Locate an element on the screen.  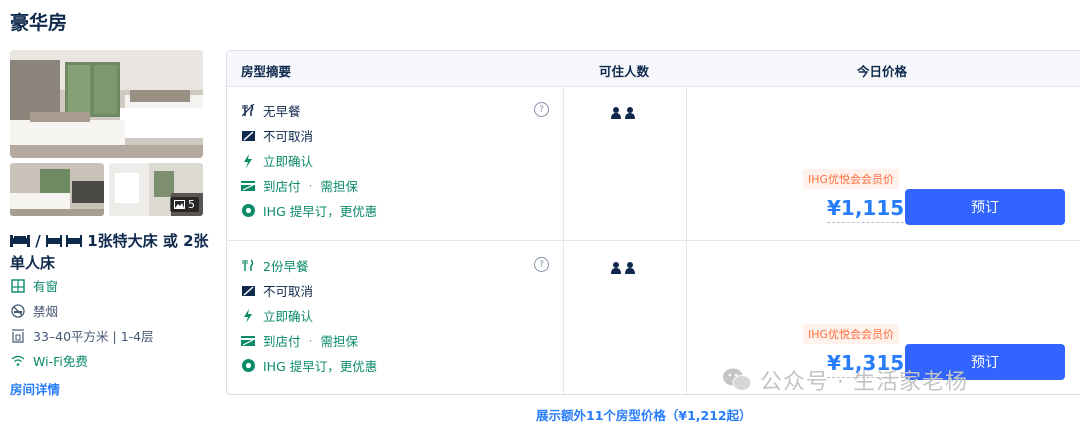
watermark: 公众号 · 生活家老杨 is located at coordinates (845, 380).